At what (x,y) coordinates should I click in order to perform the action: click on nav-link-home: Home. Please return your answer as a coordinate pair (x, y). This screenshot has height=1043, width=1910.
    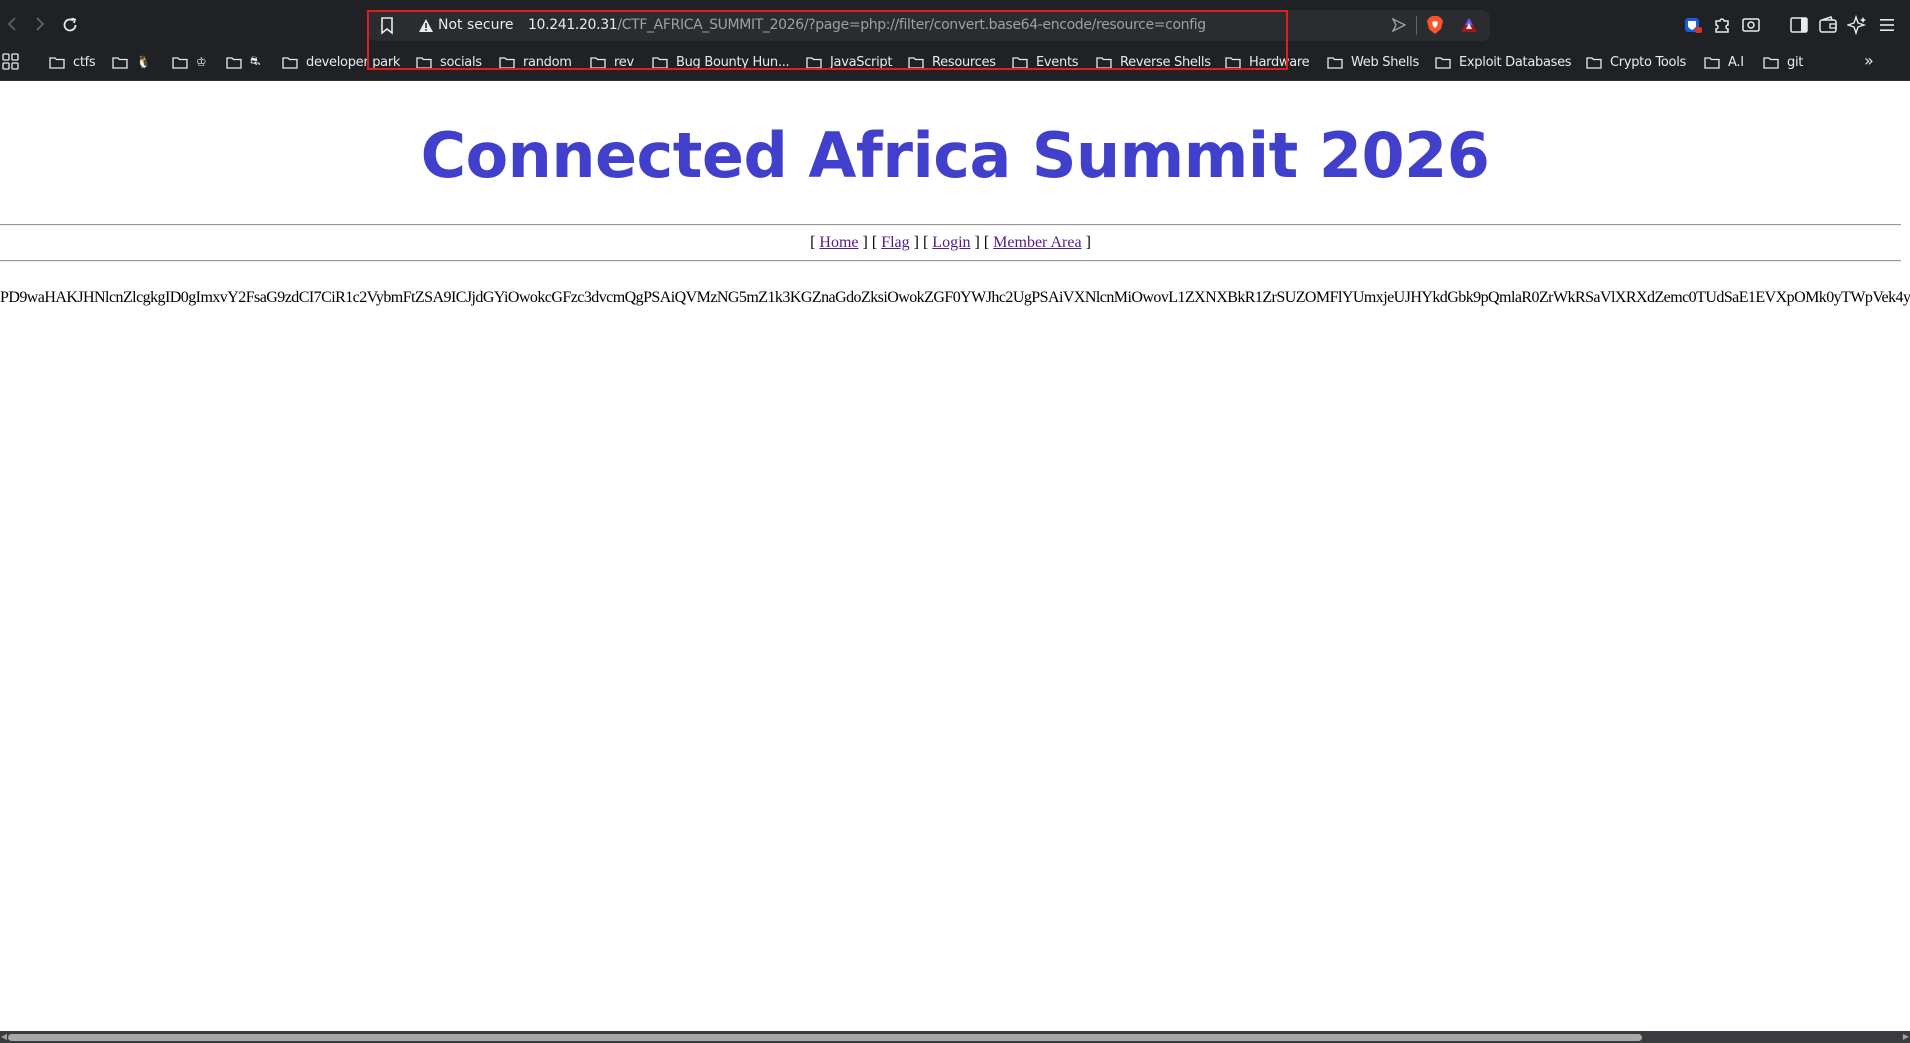
    Looking at the image, I should click on (838, 242).